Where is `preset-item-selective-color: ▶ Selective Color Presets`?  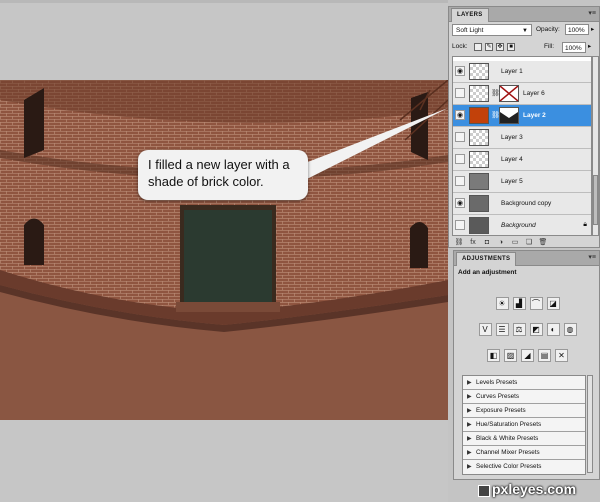 preset-item-selective-color: ▶ Selective Color Presets is located at coordinates (524, 467).